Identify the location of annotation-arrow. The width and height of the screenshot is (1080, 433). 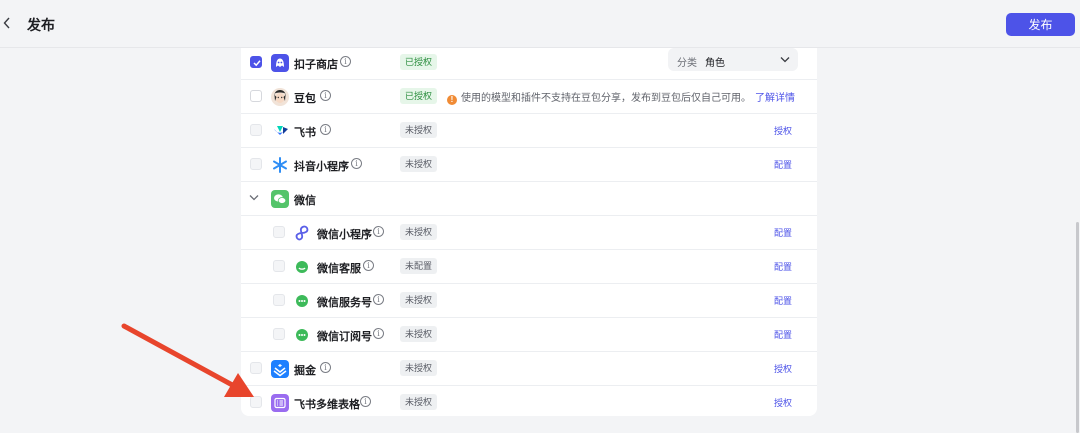
(187, 360).